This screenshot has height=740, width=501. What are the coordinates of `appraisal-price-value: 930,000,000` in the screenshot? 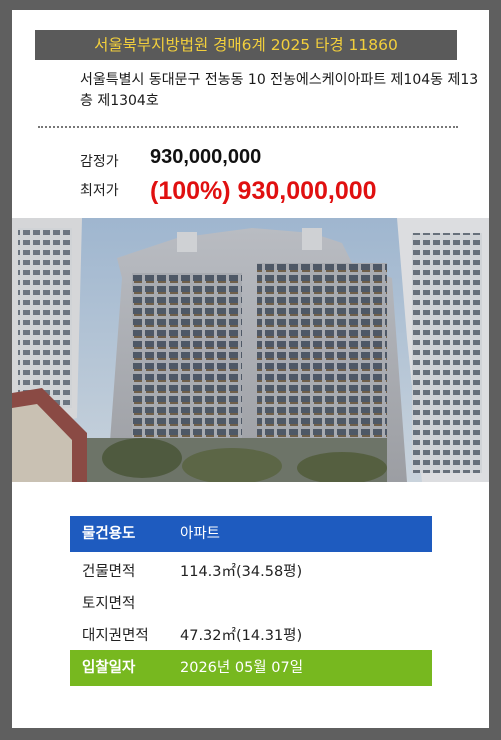 It's located at (206, 157).